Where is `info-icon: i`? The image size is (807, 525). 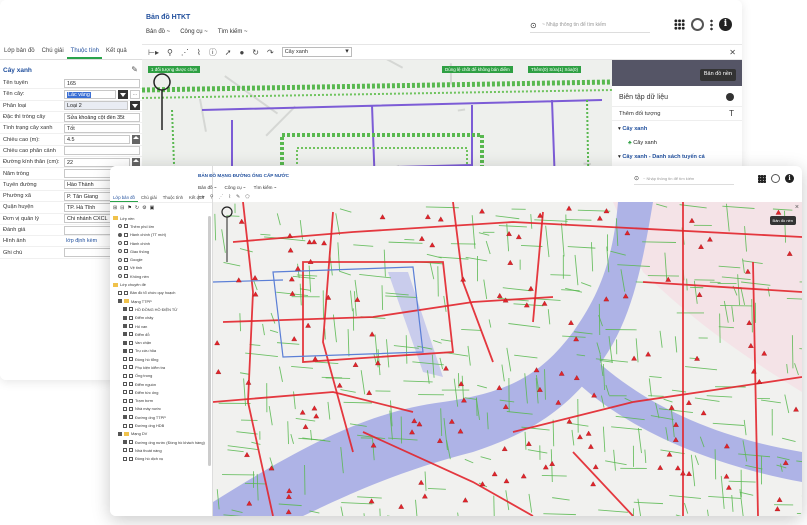
info-icon: i is located at coordinates (725, 24).